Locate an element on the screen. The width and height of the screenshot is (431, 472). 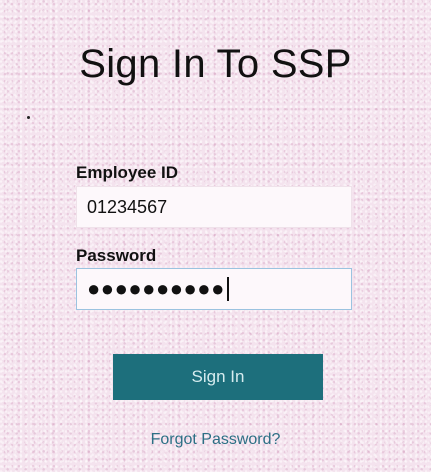
dust-speck is located at coordinates (28, 117).